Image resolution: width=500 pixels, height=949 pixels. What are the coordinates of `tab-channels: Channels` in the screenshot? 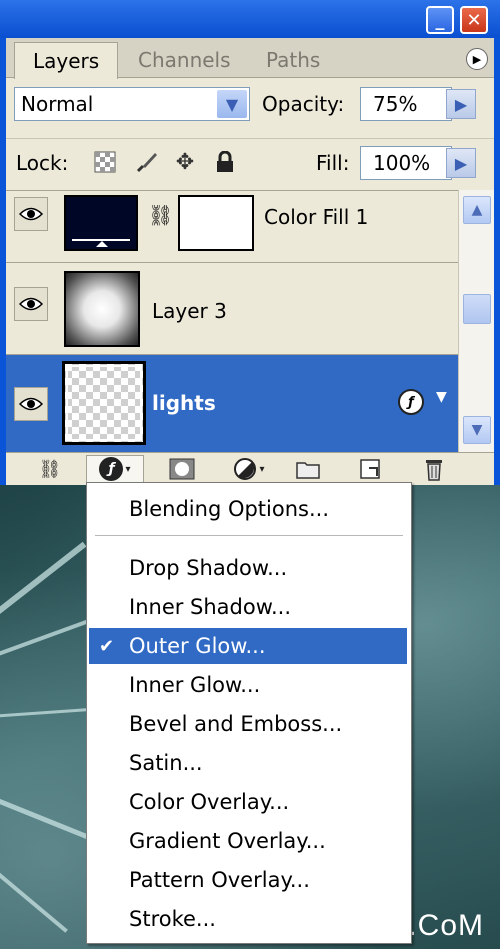 It's located at (185, 60).